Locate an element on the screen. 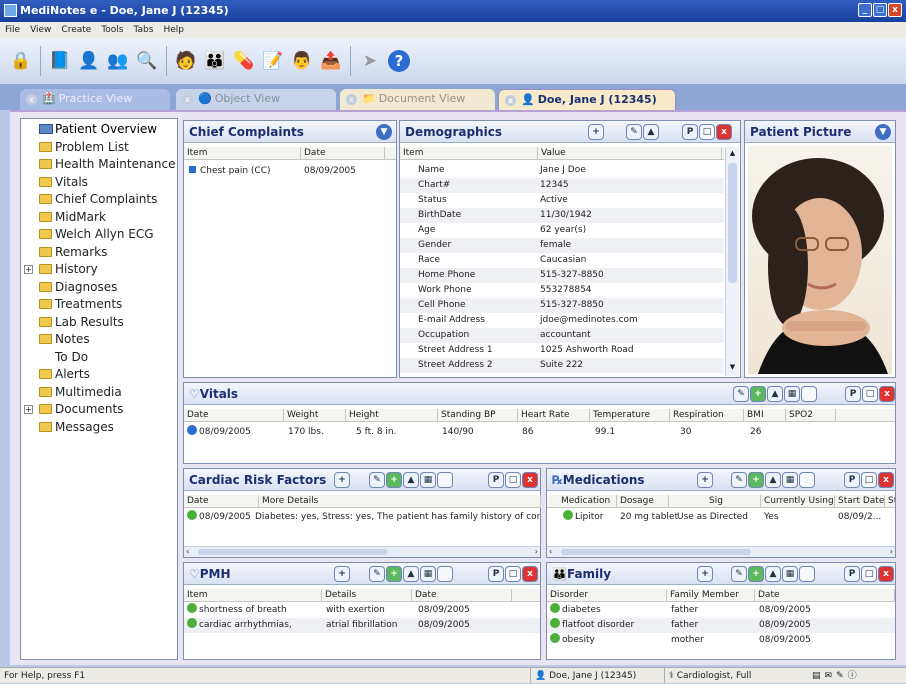  column-stop: Sto is located at coordinates (890, 501).